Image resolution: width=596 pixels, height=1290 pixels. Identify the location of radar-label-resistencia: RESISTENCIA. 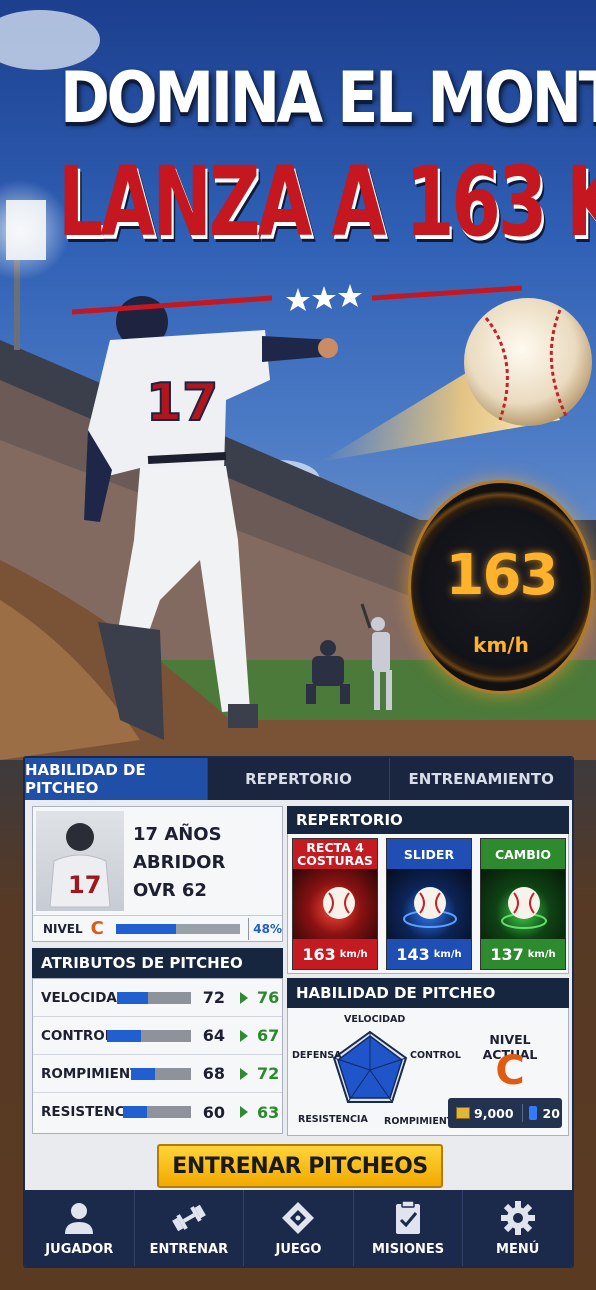
(333, 1119).